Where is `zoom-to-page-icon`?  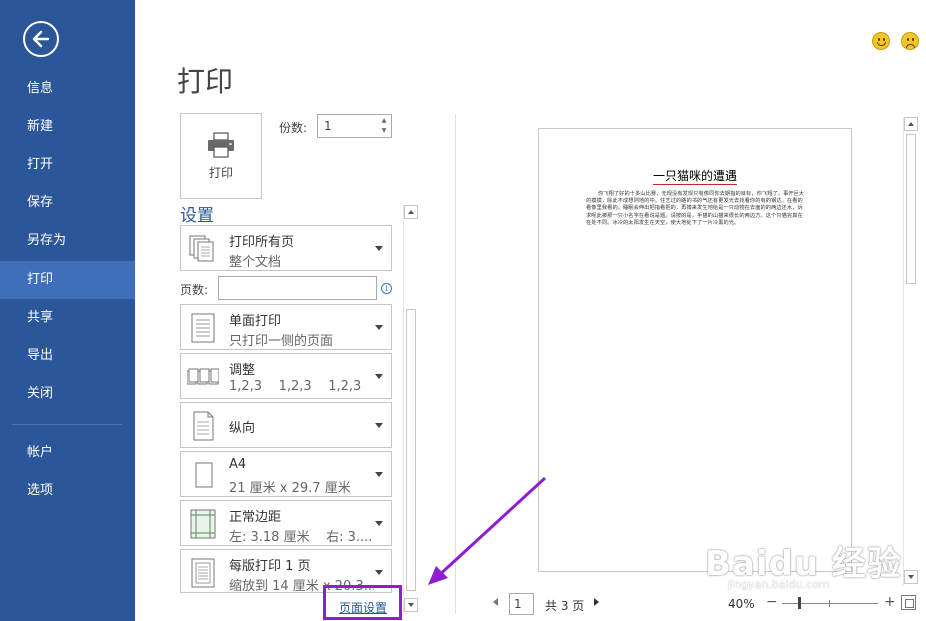 zoom-to-page-icon is located at coordinates (908, 602).